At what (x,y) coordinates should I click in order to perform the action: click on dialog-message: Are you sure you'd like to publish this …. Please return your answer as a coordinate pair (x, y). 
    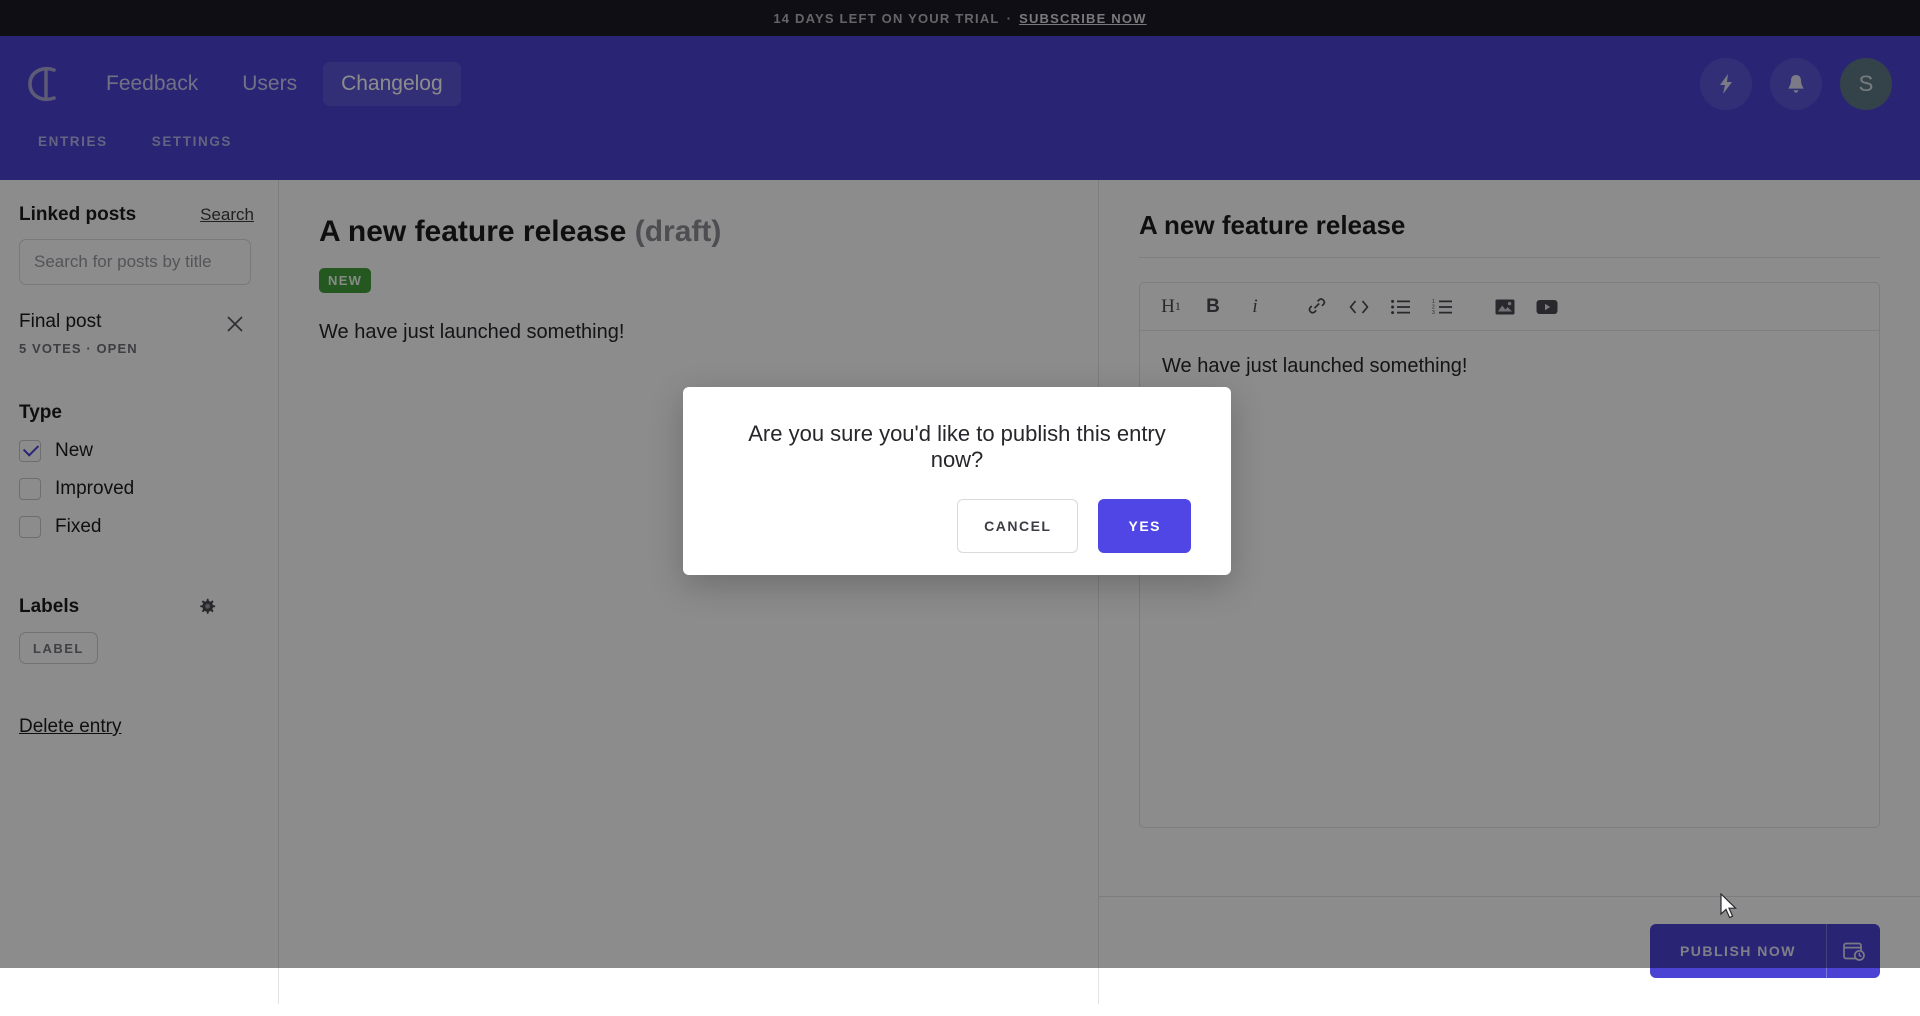
    Looking at the image, I should click on (957, 446).